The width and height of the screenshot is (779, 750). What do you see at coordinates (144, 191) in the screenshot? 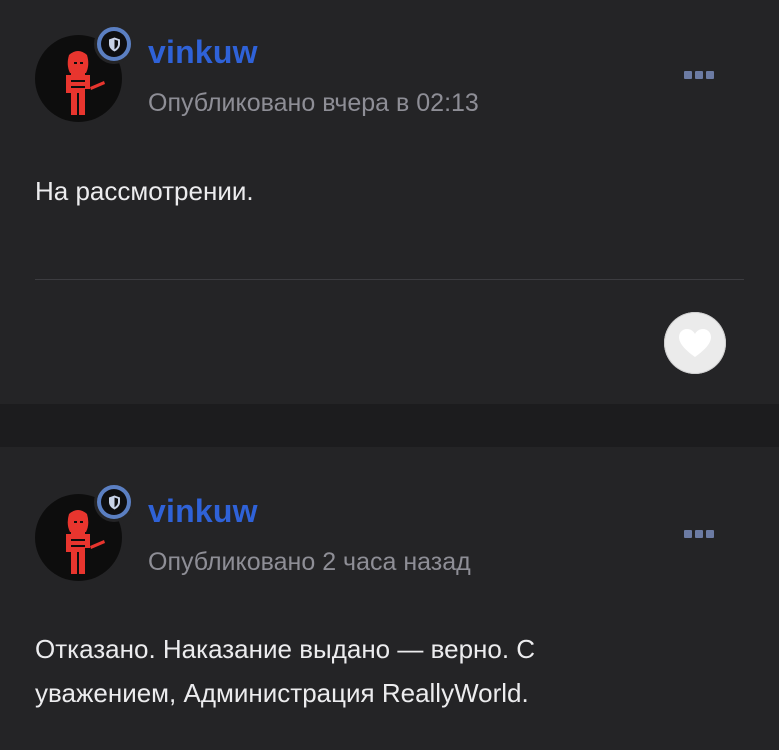
I see `post-body: На рассмотрении.` at bounding box center [144, 191].